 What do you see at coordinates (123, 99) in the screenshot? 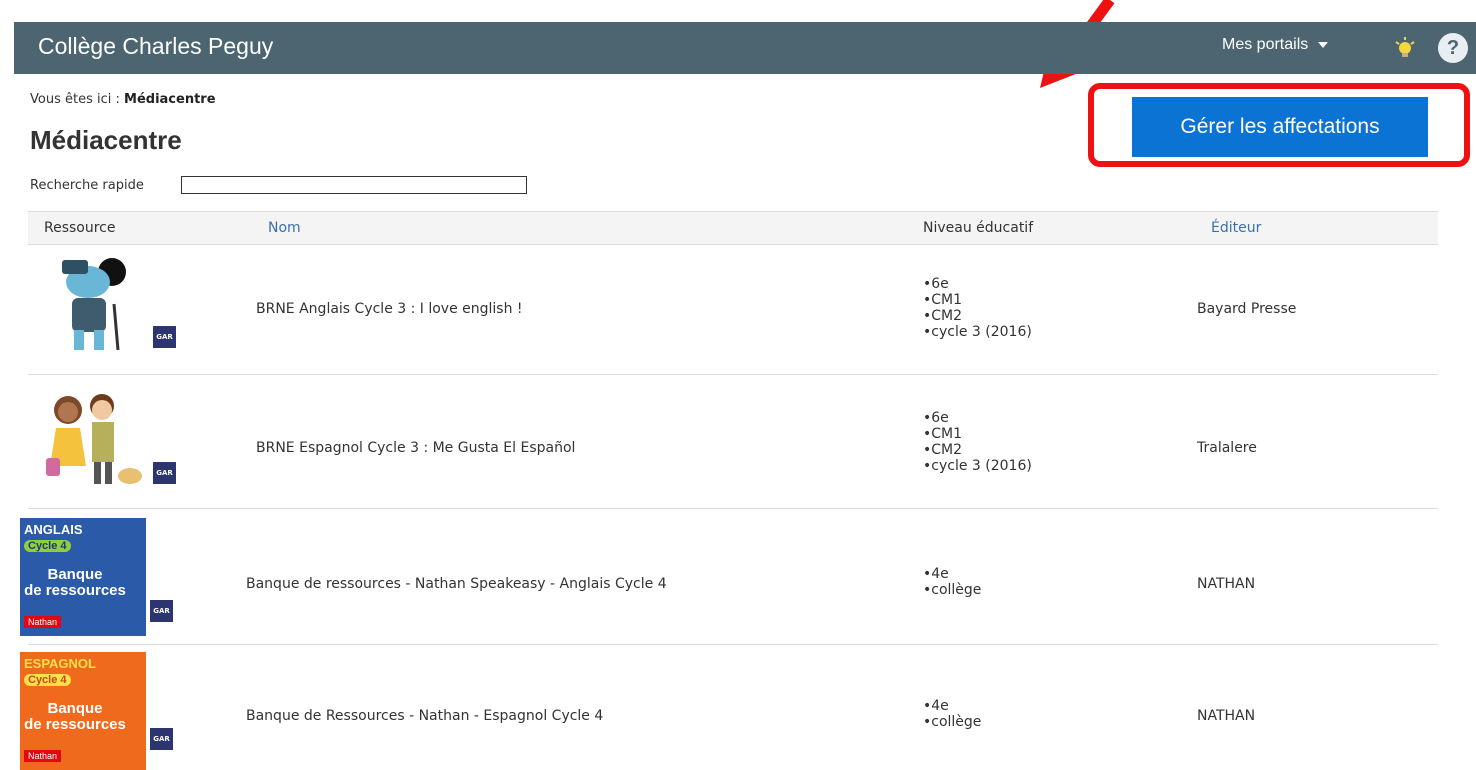
I see `breadcrumb: Vous êtes ici : Médiacentre` at bounding box center [123, 99].